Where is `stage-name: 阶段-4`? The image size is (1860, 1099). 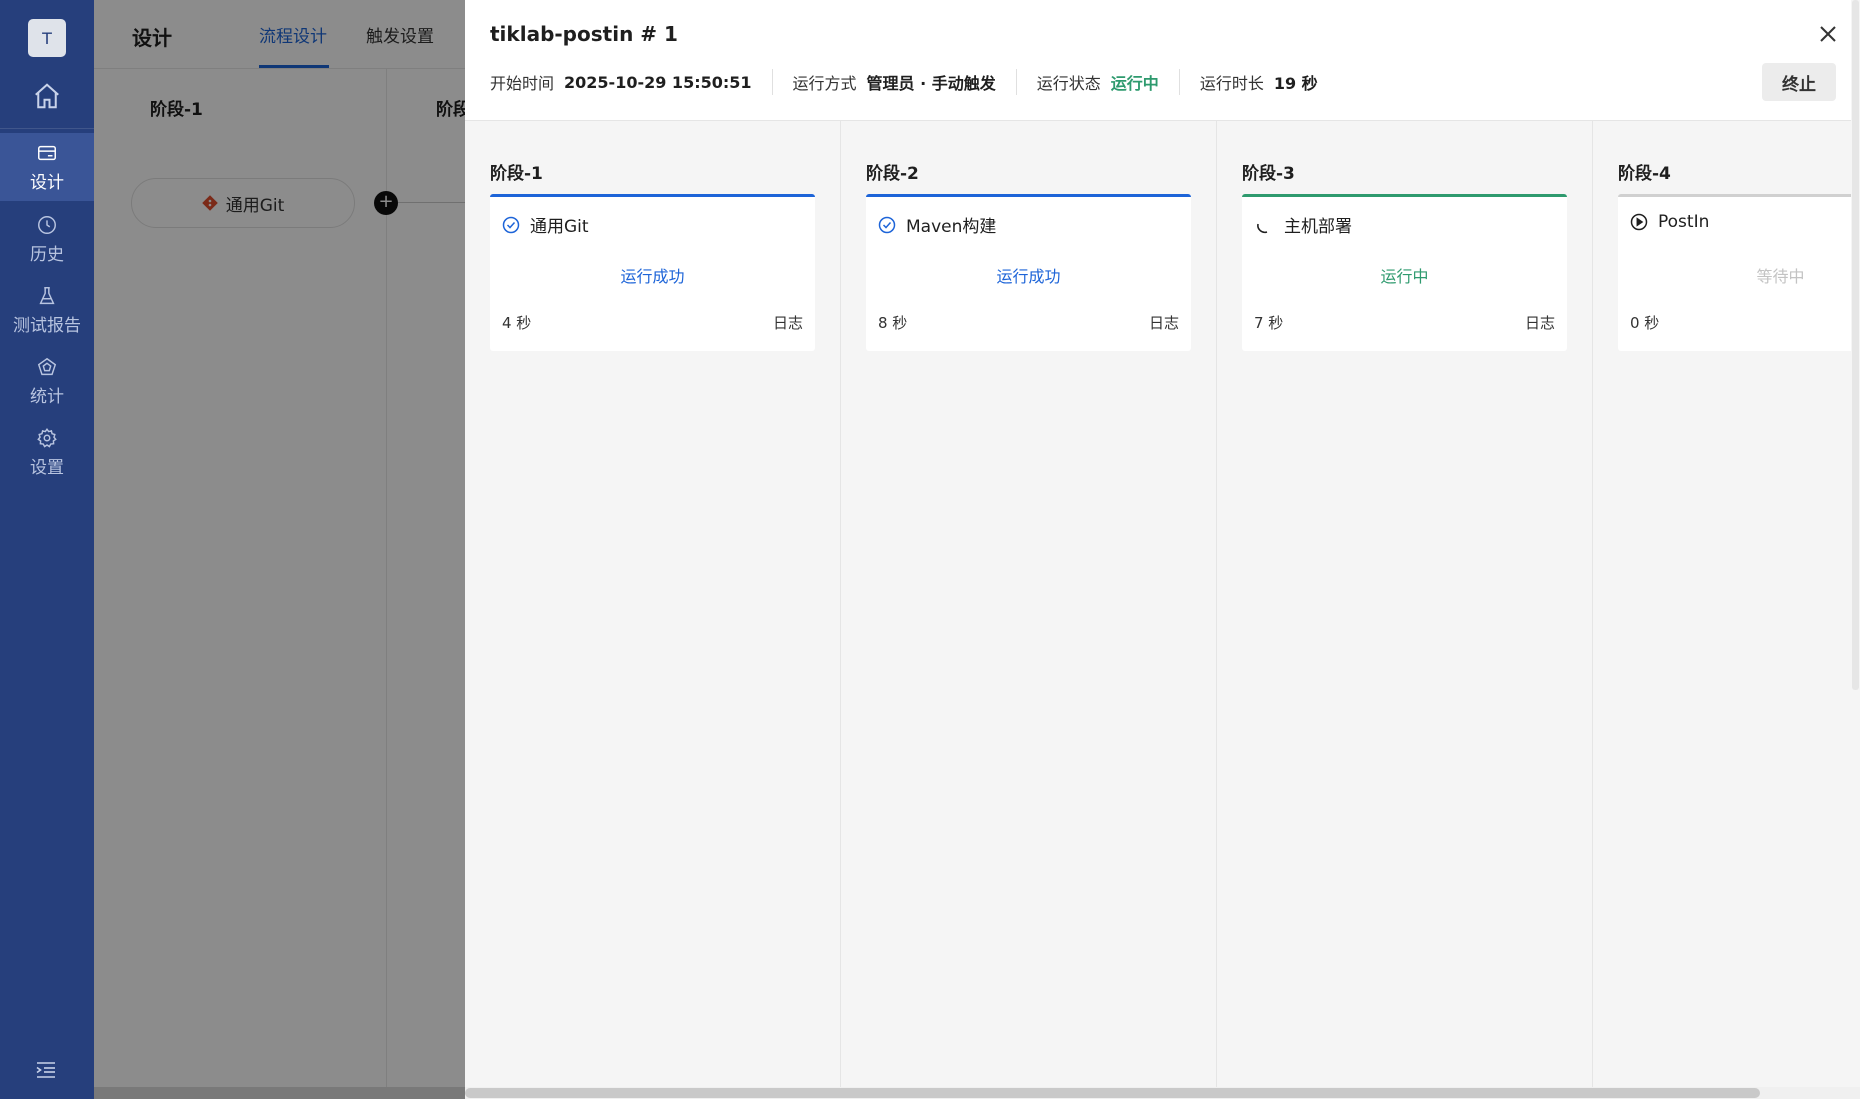 stage-name: 阶段-4 is located at coordinates (1644, 174).